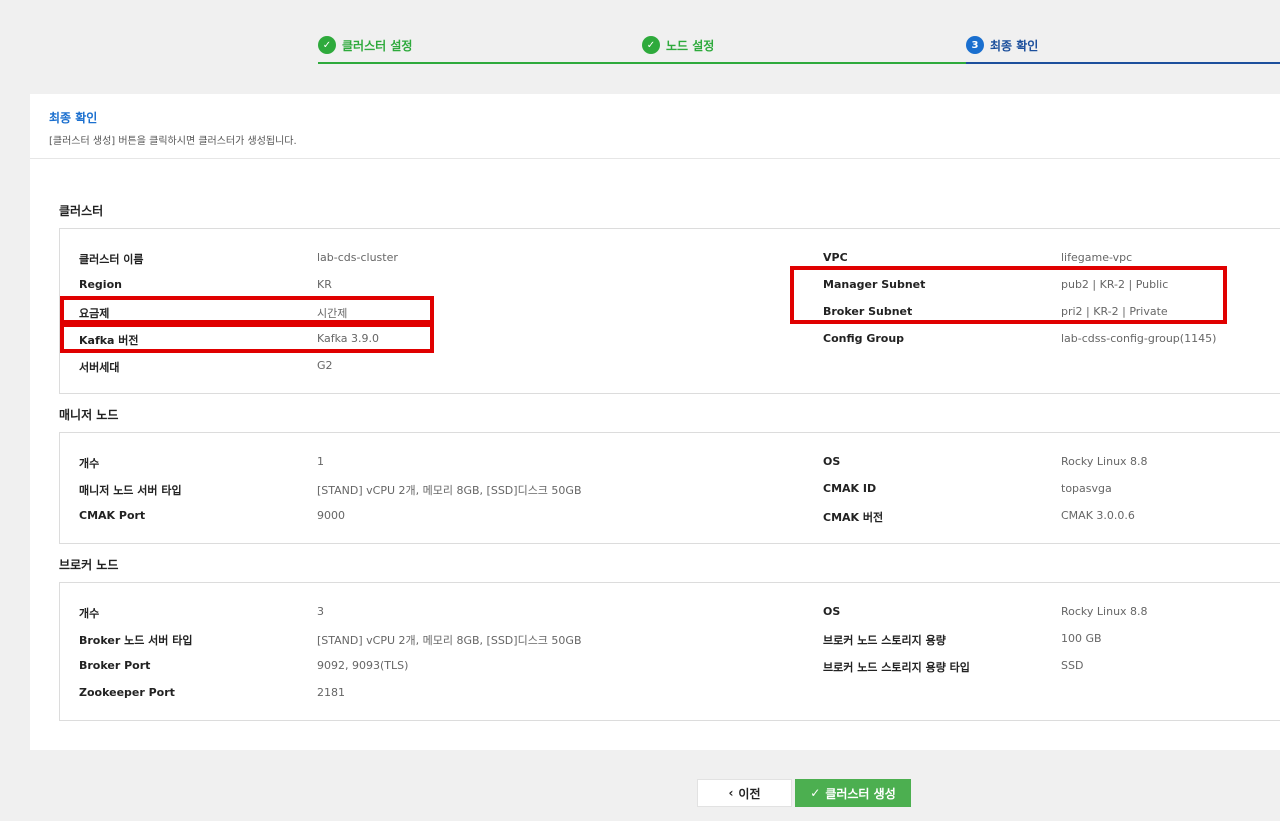  Describe the element at coordinates (1081, 638) in the screenshot. I see `info-value: 100 GB` at that location.